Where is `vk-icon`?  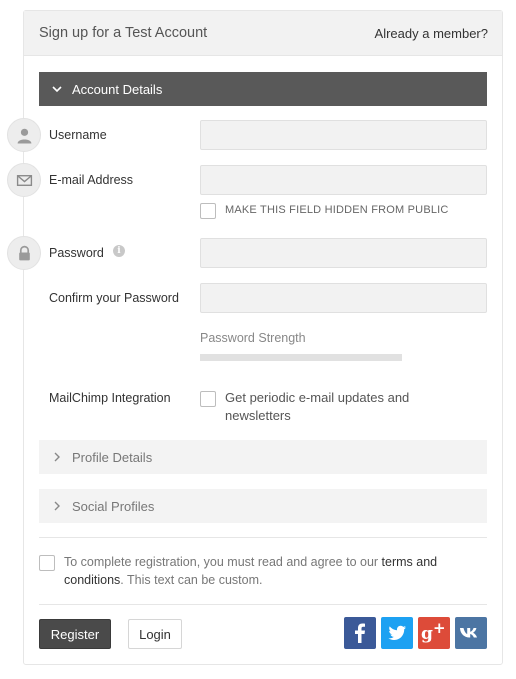
vk-icon is located at coordinates (471, 633).